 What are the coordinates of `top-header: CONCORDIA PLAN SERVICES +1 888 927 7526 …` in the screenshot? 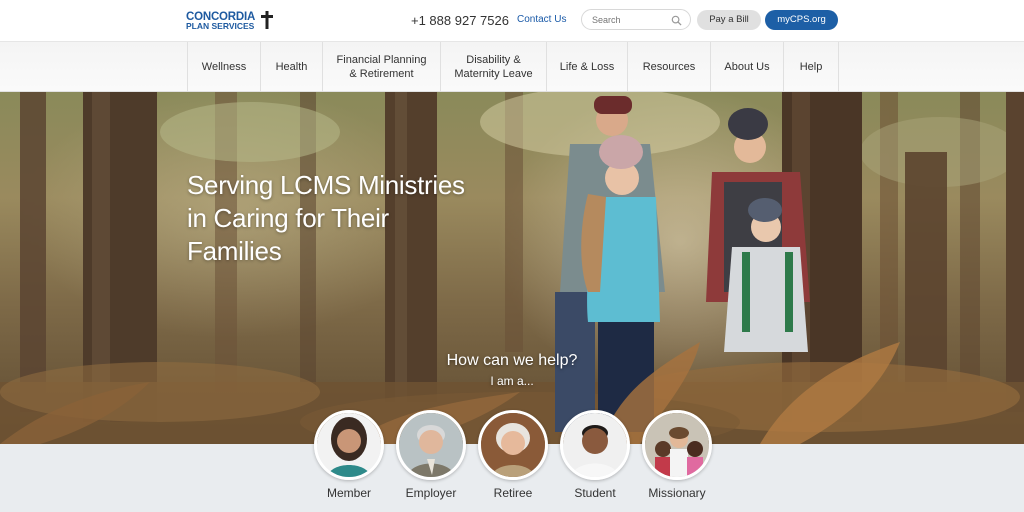 It's located at (512, 20).